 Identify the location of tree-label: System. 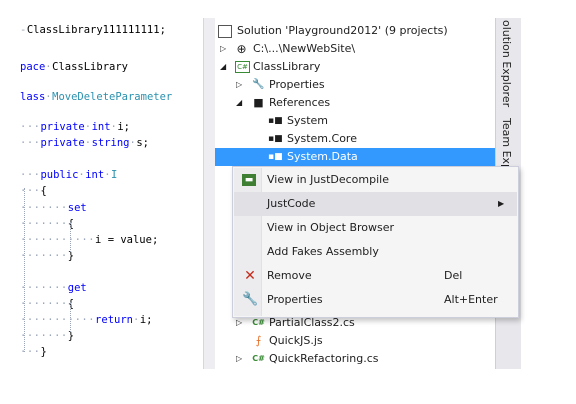
(308, 120).